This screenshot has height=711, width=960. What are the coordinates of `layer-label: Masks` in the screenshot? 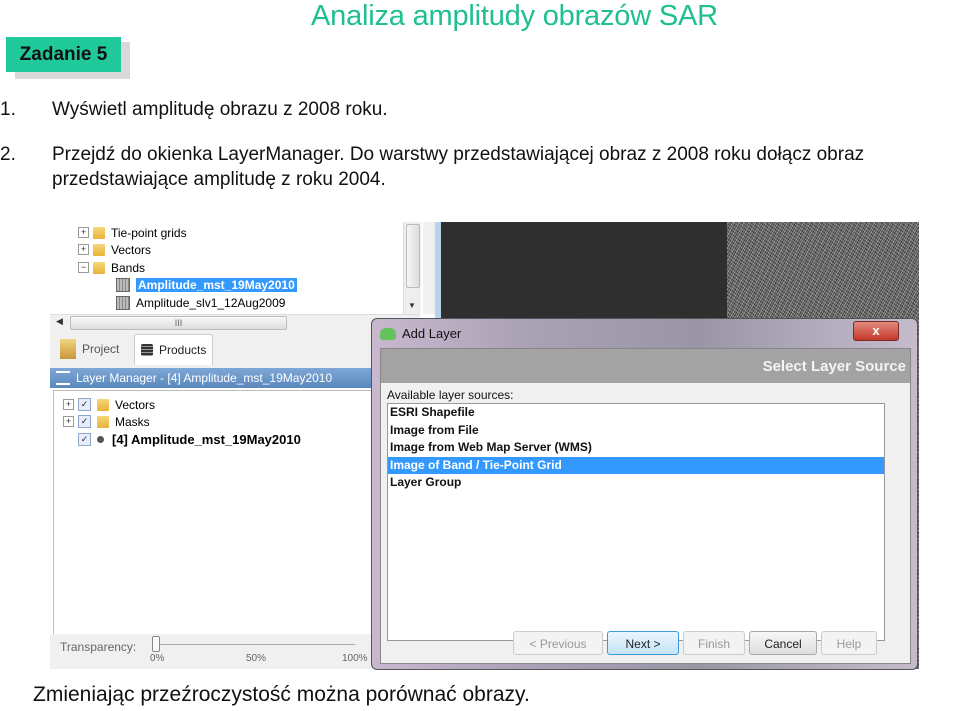 It's located at (132, 421).